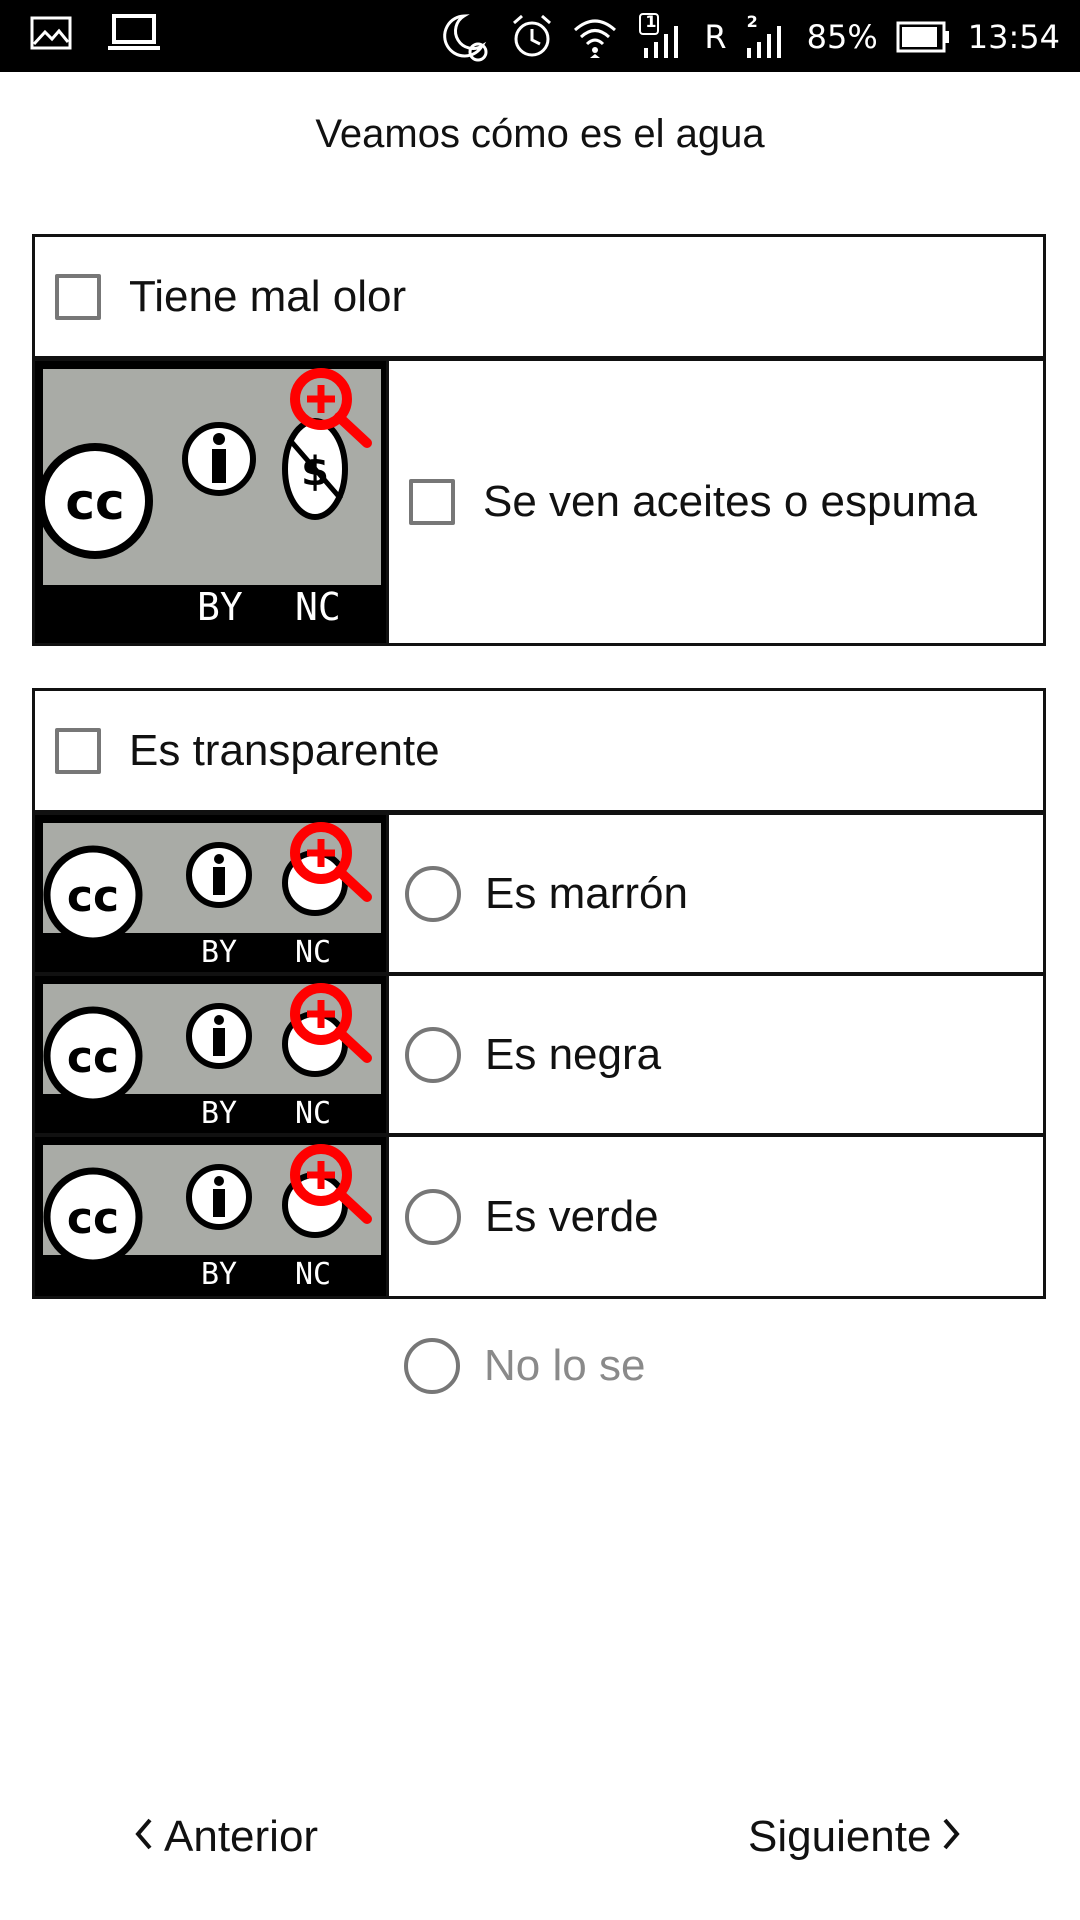 Image resolution: width=1080 pixels, height=1920 pixels. What do you see at coordinates (1013, 37) in the screenshot?
I see `clock: 13:54` at bounding box center [1013, 37].